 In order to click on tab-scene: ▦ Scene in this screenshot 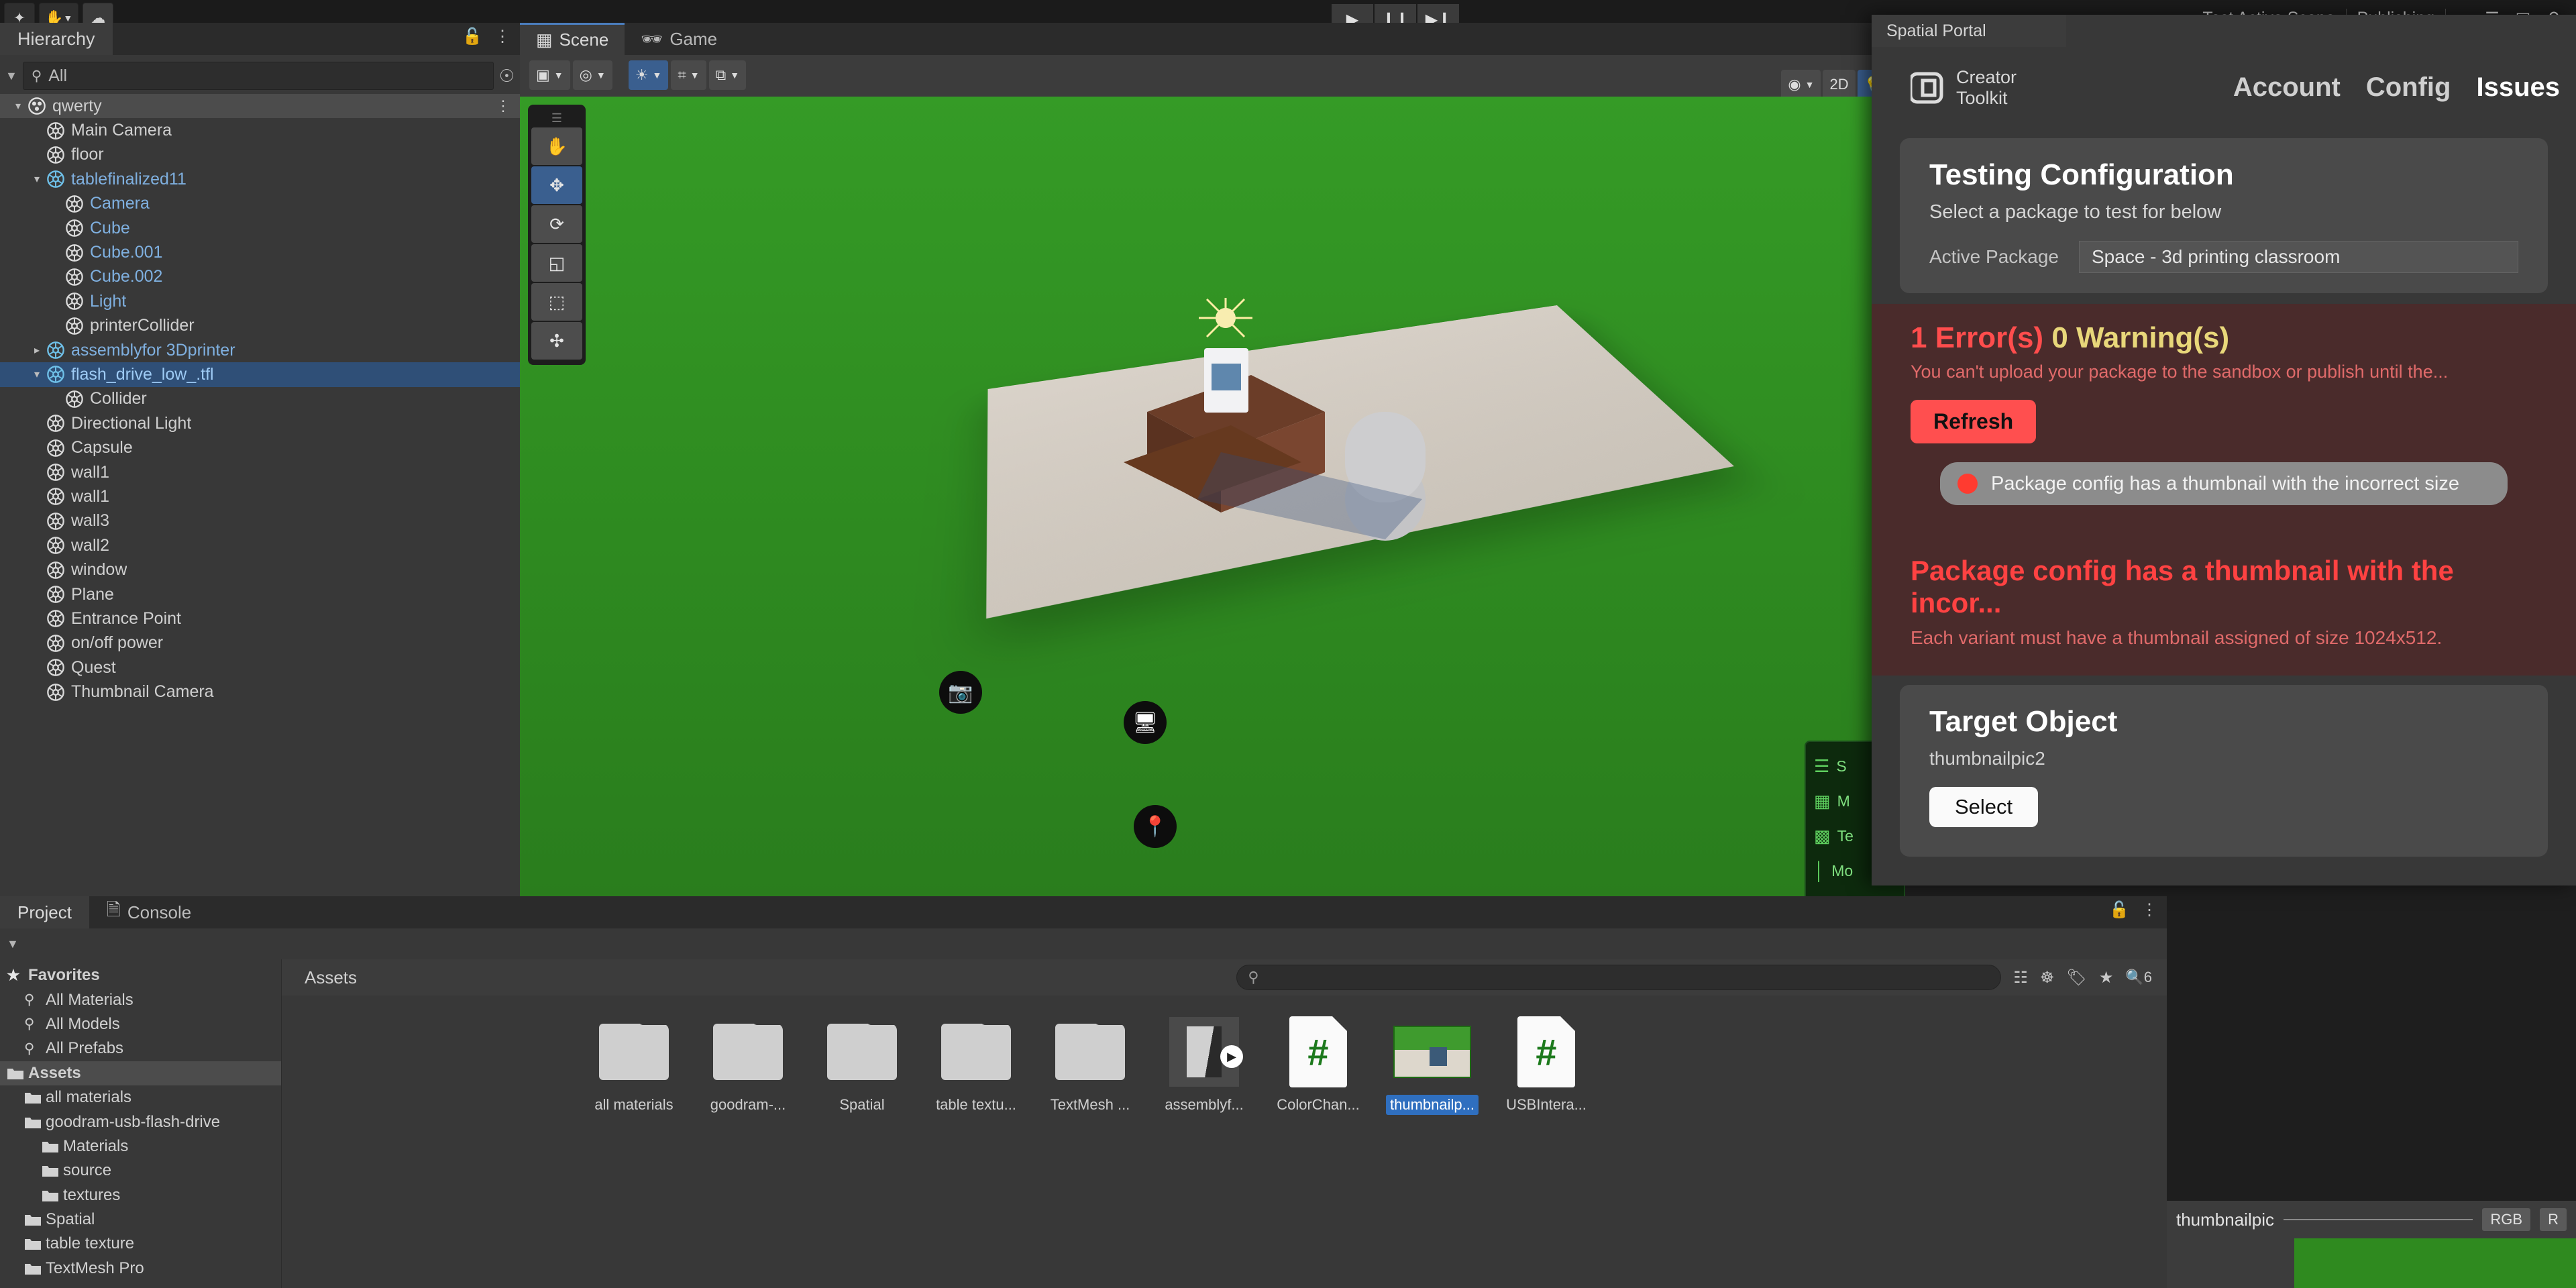, I will do `click(572, 39)`.